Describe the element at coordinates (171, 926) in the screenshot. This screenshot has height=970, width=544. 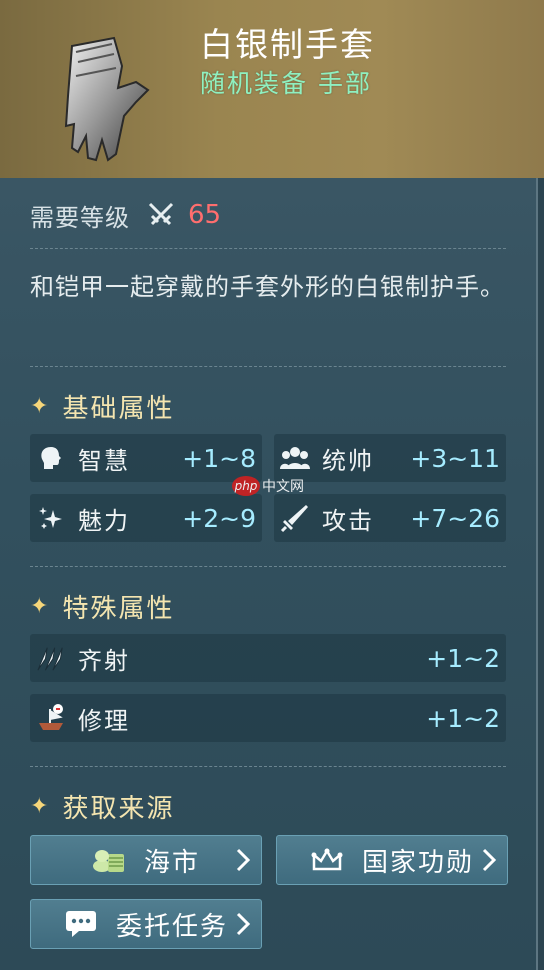
I see `source-label: 委托任务` at that location.